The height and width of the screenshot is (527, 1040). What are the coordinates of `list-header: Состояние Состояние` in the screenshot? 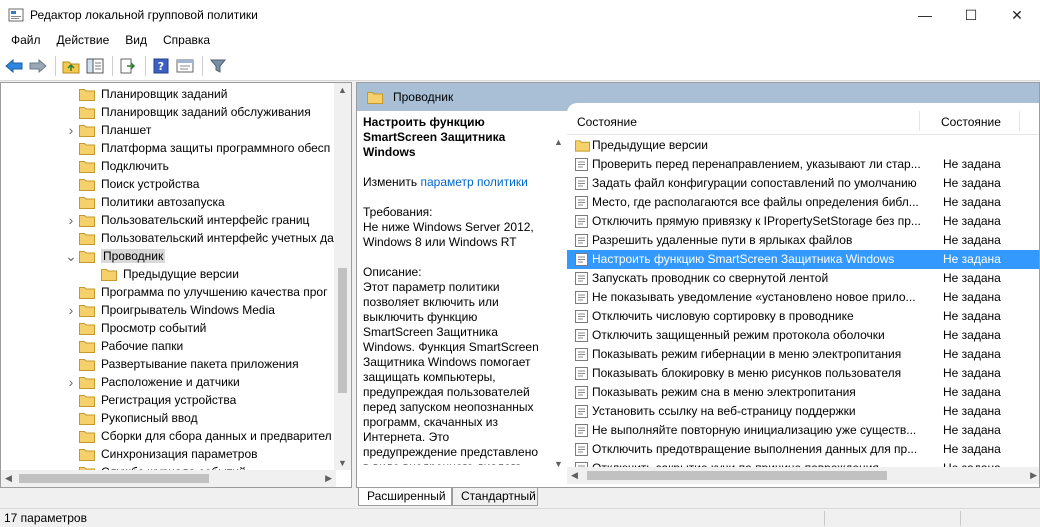 It's located at (803, 121).